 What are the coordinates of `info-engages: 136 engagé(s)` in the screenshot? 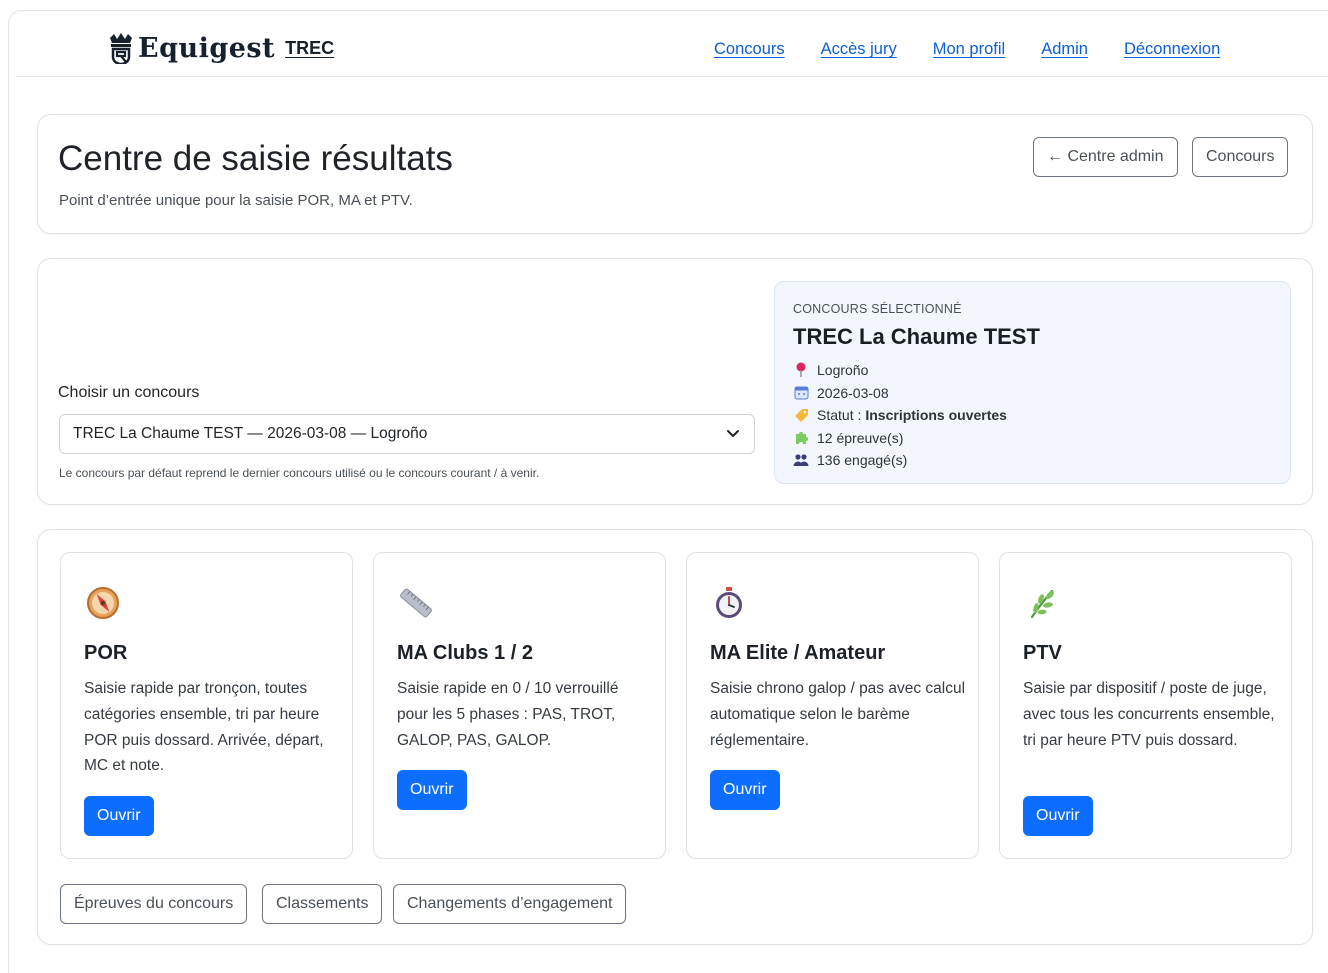 It's located at (900, 460).